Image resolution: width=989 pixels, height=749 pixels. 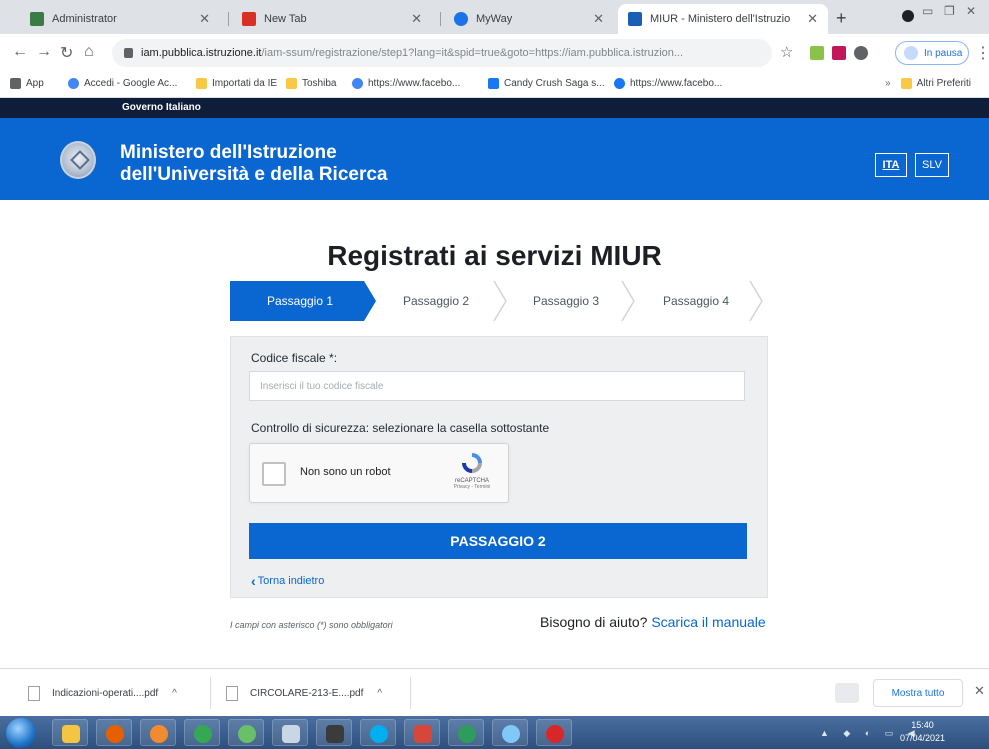 What do you see at coordinates (708, 622) in the screenshot?
I see `download-manual-link: Scarica il manuale` at bounding box center [708, 622].